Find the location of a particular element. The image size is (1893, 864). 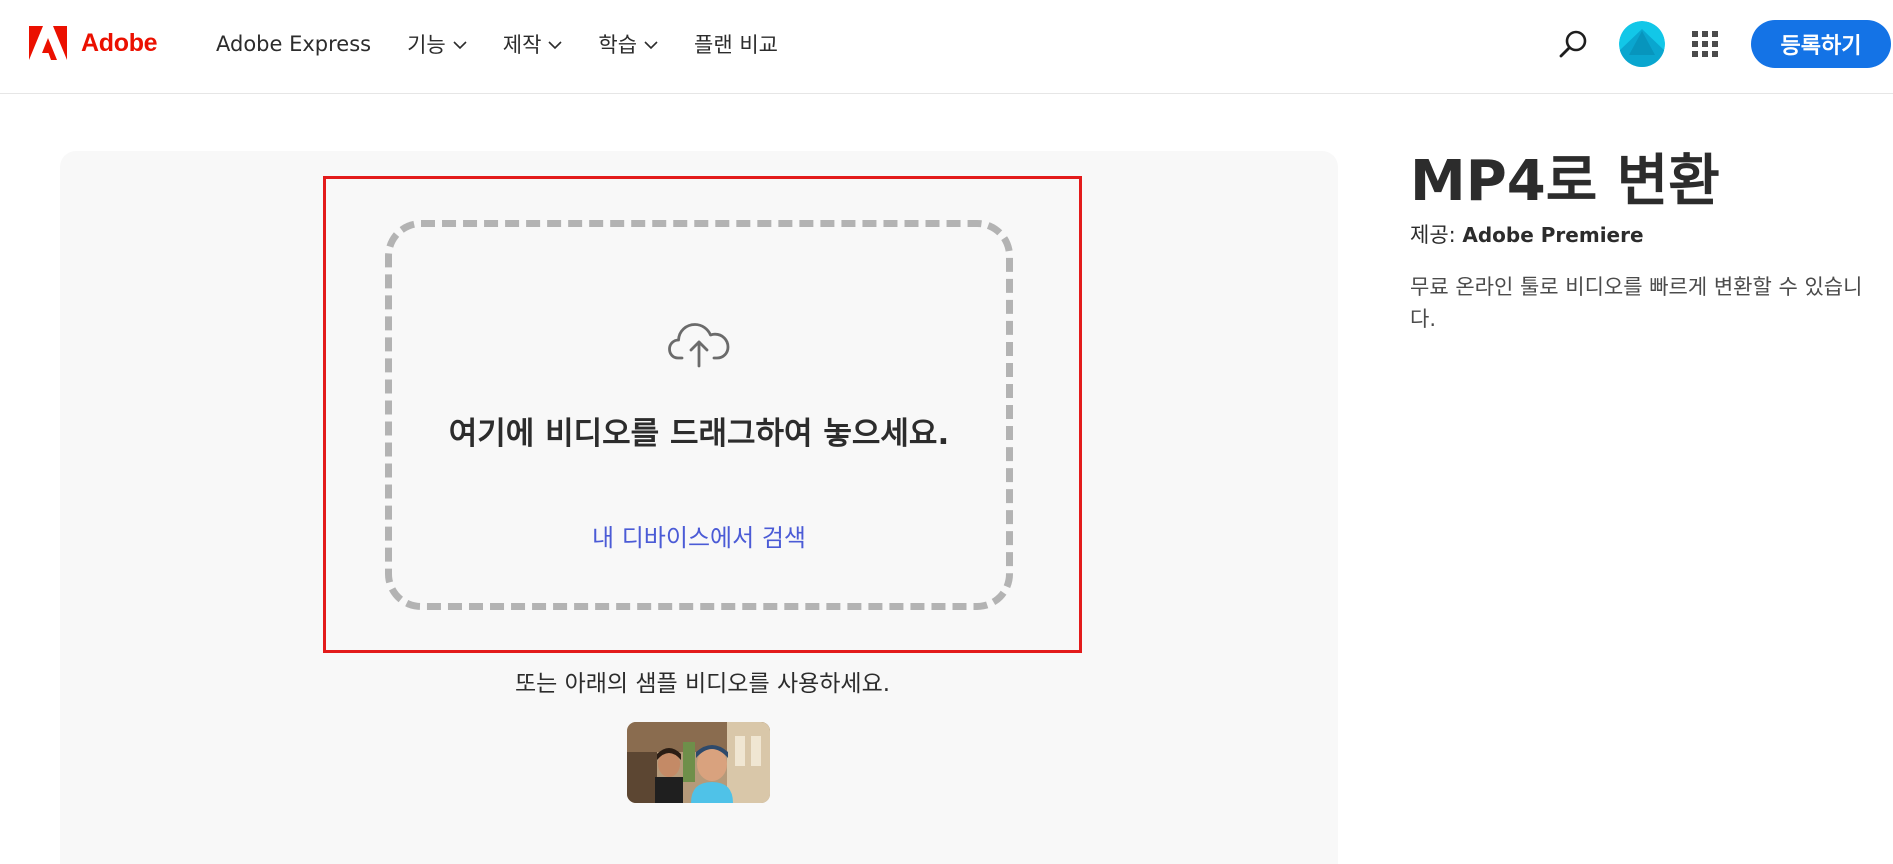

nav-item-adobe-express: Adobe Express is located at coordinates (293, 44).